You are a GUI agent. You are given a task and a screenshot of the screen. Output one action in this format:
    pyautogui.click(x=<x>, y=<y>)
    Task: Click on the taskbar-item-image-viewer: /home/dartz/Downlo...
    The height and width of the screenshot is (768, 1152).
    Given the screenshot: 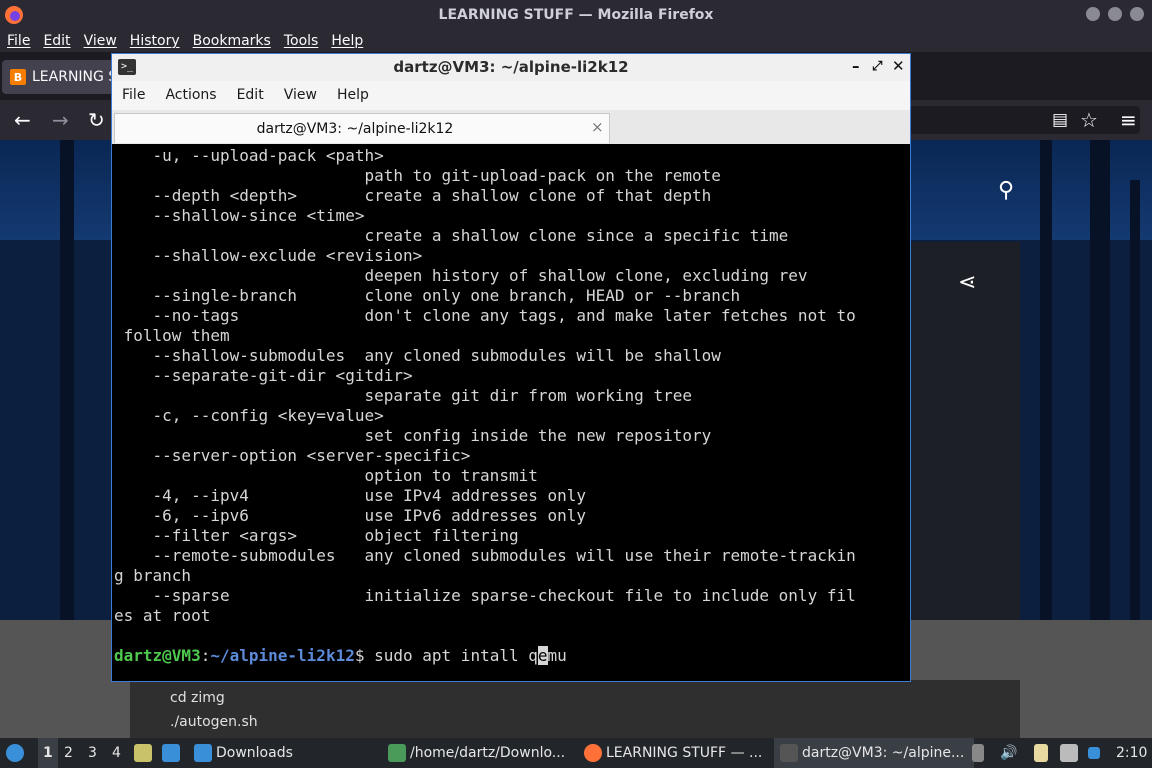 What is the action you would take?
    pyautogui.click(x=476, y=753)
    